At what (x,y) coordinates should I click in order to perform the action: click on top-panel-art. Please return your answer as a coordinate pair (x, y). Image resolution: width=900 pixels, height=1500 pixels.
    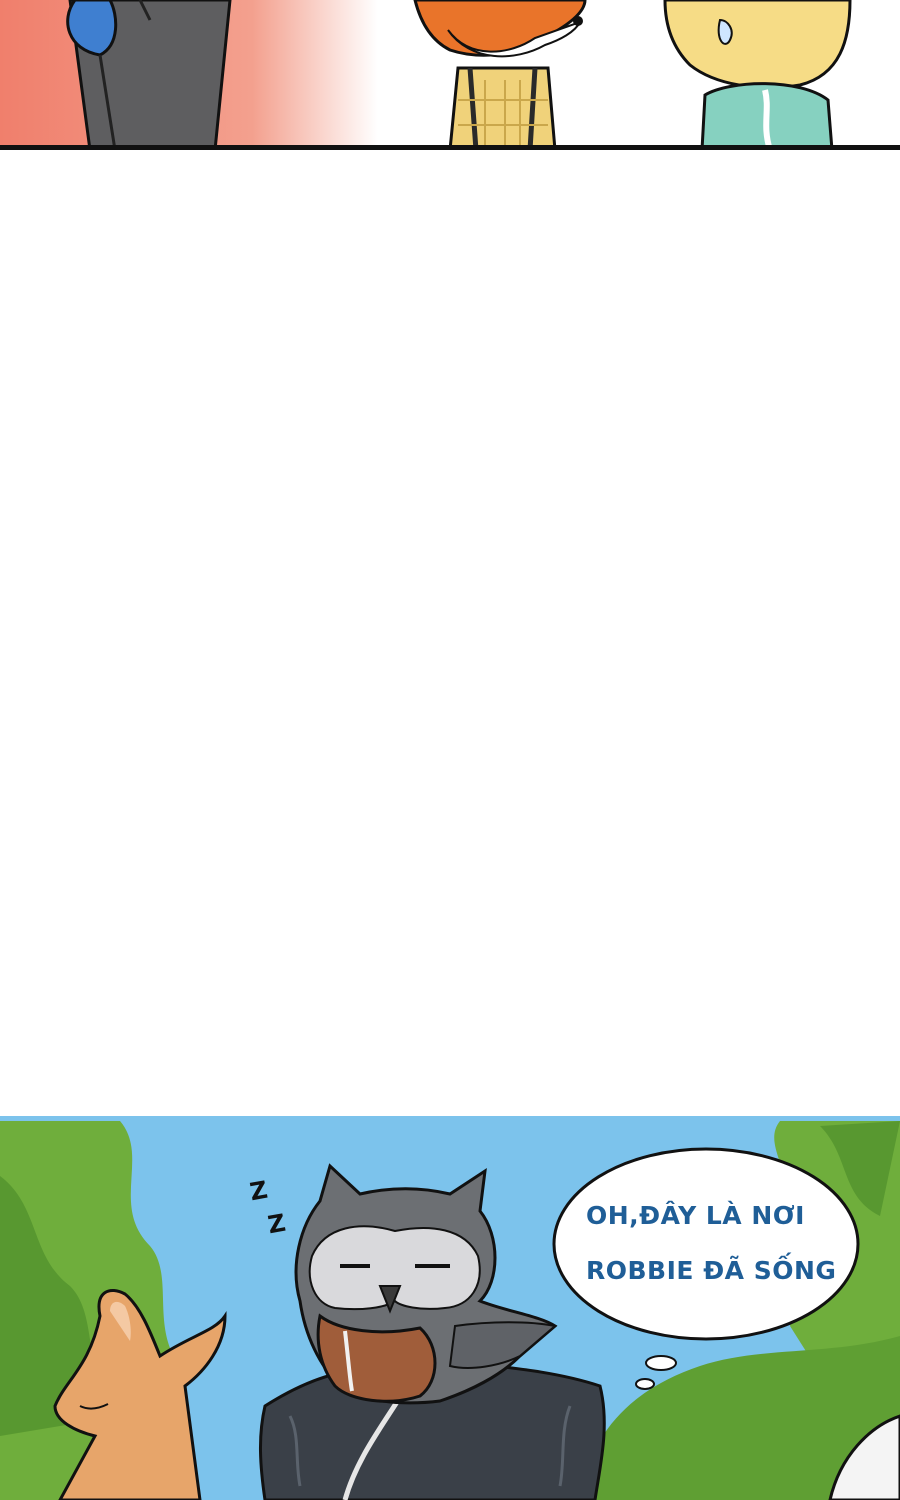
    Looking at the image, I should click on (450, 75).